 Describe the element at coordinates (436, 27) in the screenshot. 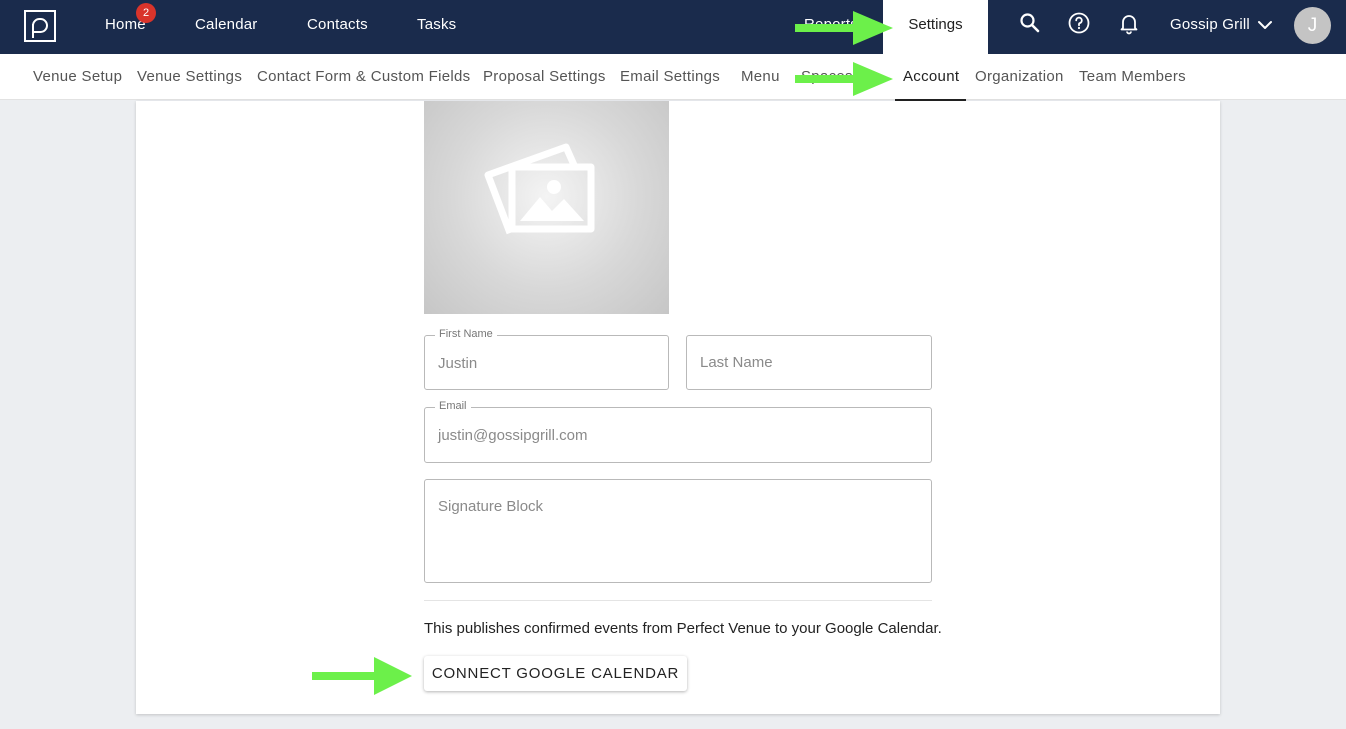

I see `nav-tasks: Tasks` at that location.